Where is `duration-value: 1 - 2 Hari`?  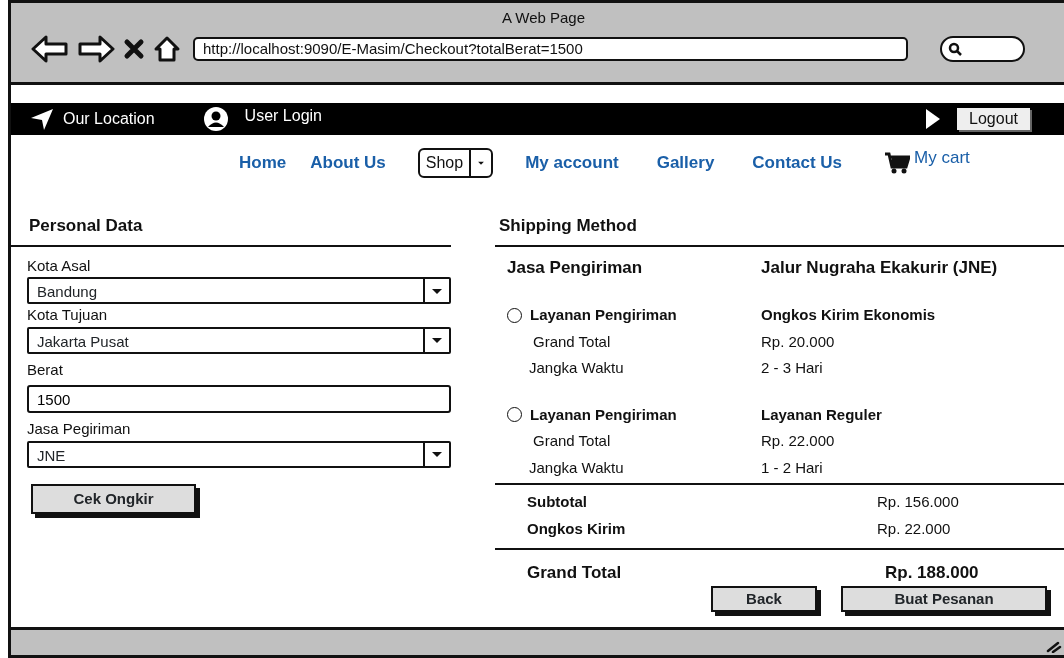 duration-value: 1 - 2 Hari is located at coordinates (792, 467).